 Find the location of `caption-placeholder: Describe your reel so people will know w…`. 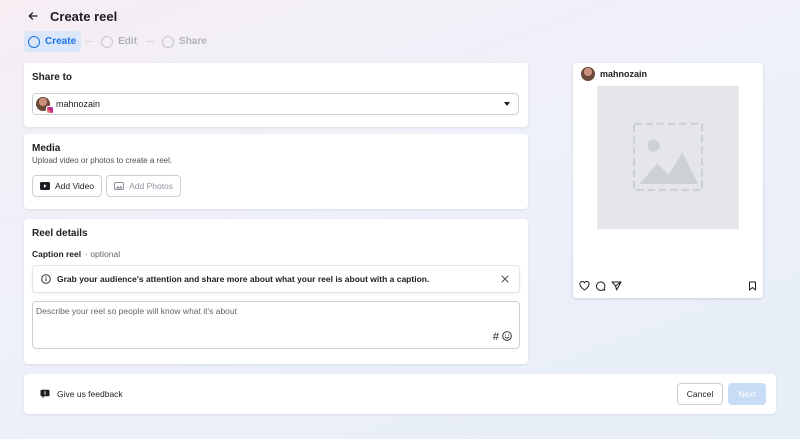

caption-placeholder: Describe your reel so people will know w… is located at coordinates (136, 311).